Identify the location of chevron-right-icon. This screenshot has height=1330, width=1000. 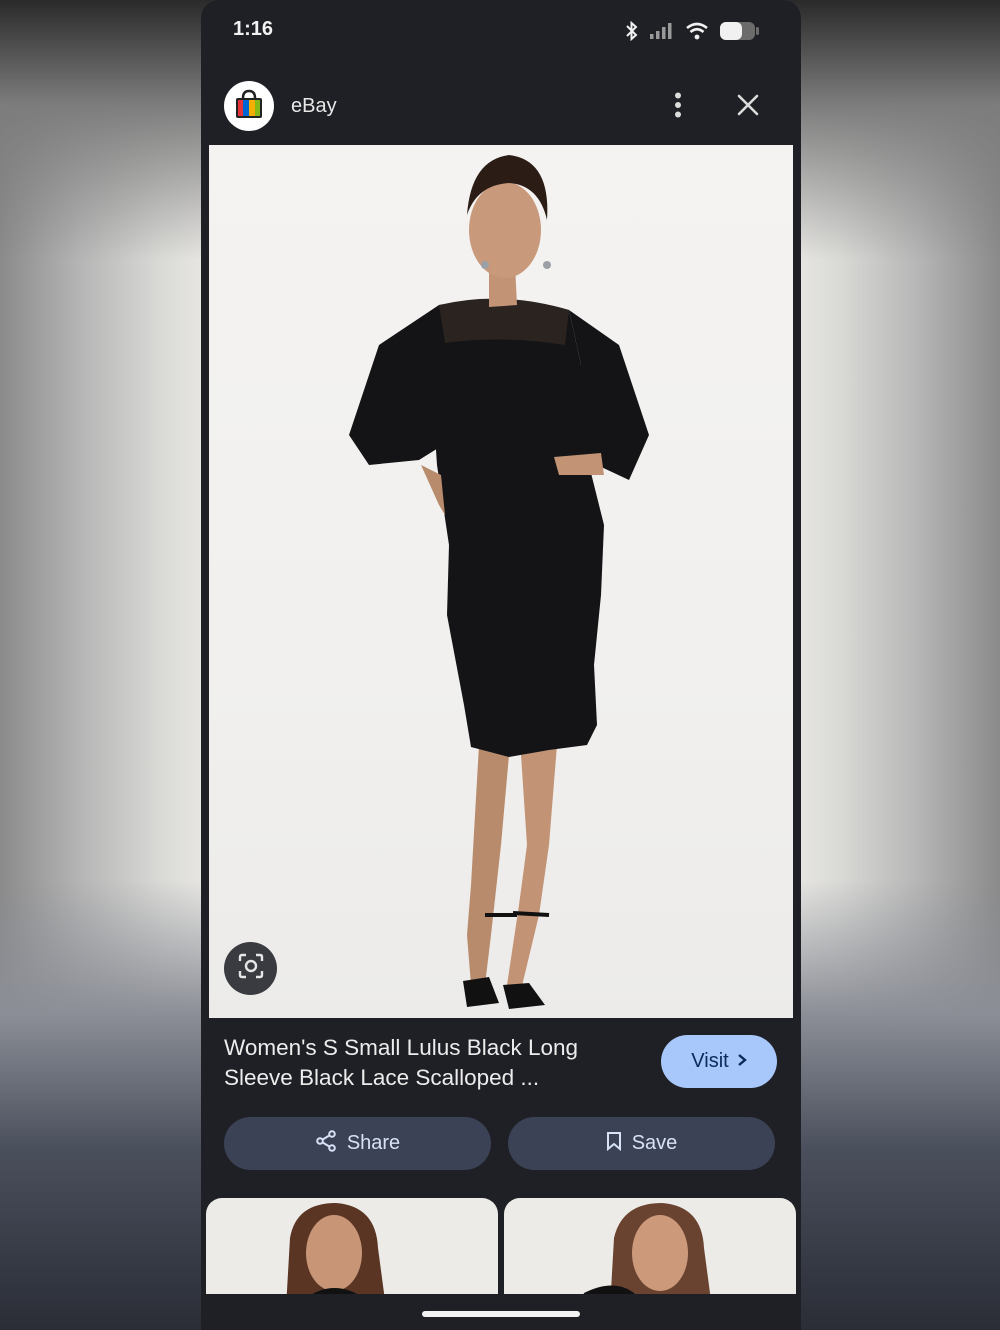
(742, 1061).